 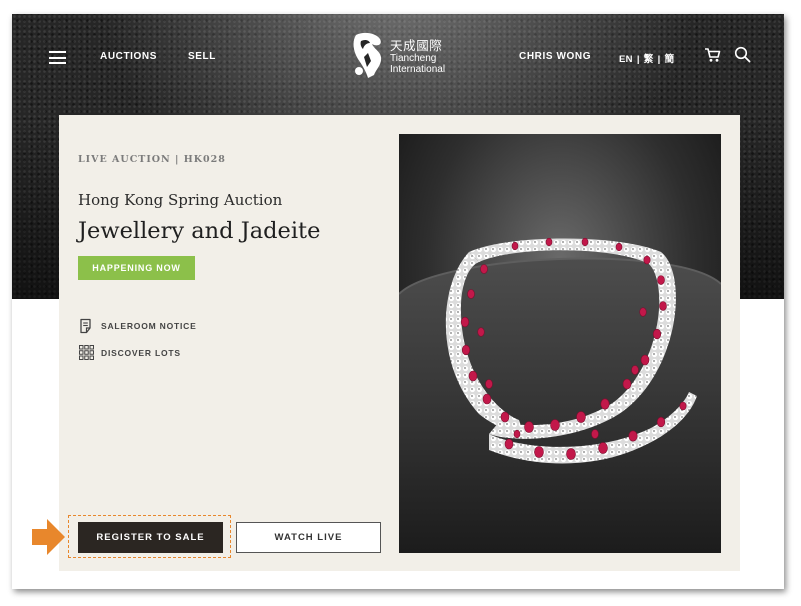 I want to click on document-icon, so click(x=85, y=326).